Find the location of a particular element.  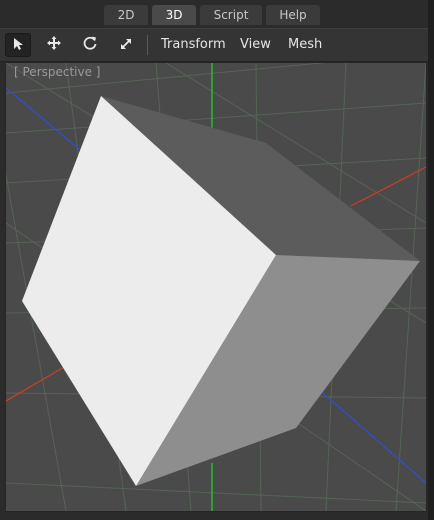

menu-mesh: Mesh is located at coordinates (305, 45).